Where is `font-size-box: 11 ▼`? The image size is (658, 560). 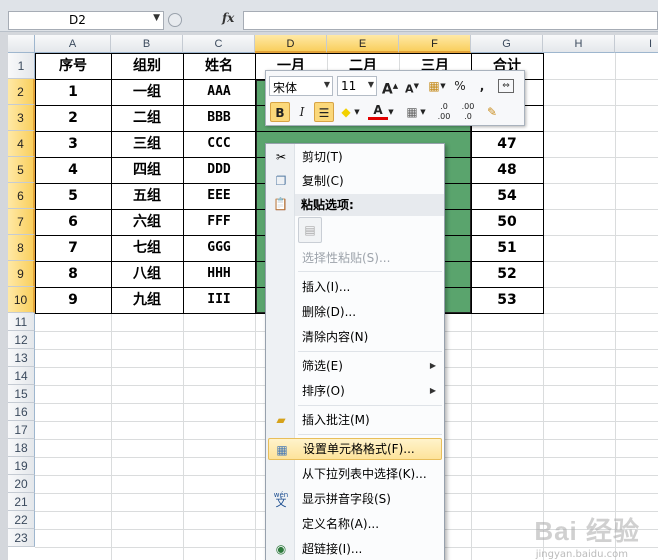 font-size-box: 11 ▼ is located at coordinates (357, 86).